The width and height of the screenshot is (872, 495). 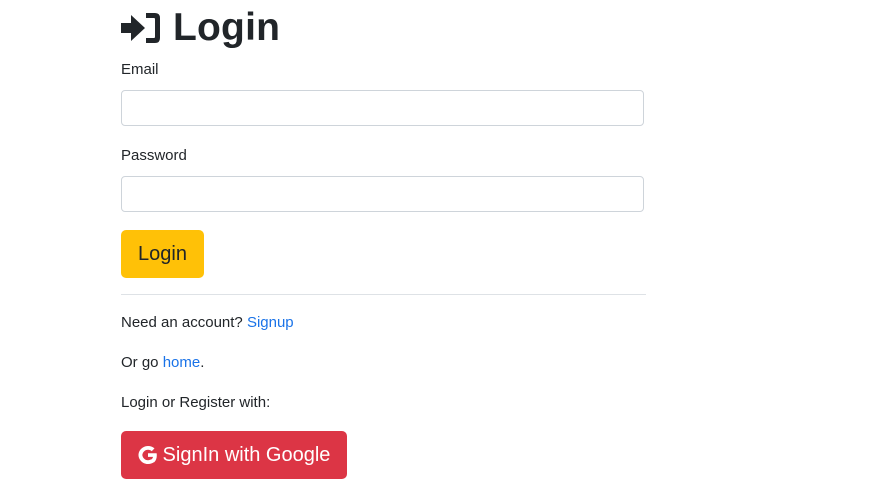 I want to click on google-icon, so click(x=148, y=455).